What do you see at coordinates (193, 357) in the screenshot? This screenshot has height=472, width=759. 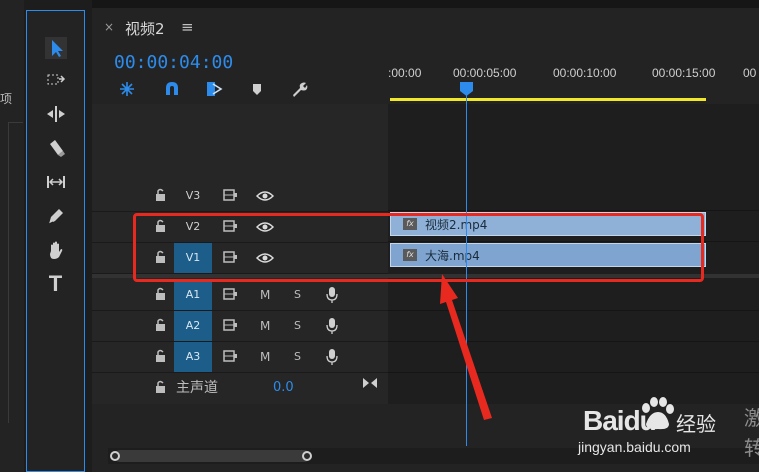 I see `track-name-a3: A3` at bounding box center [193, 357].